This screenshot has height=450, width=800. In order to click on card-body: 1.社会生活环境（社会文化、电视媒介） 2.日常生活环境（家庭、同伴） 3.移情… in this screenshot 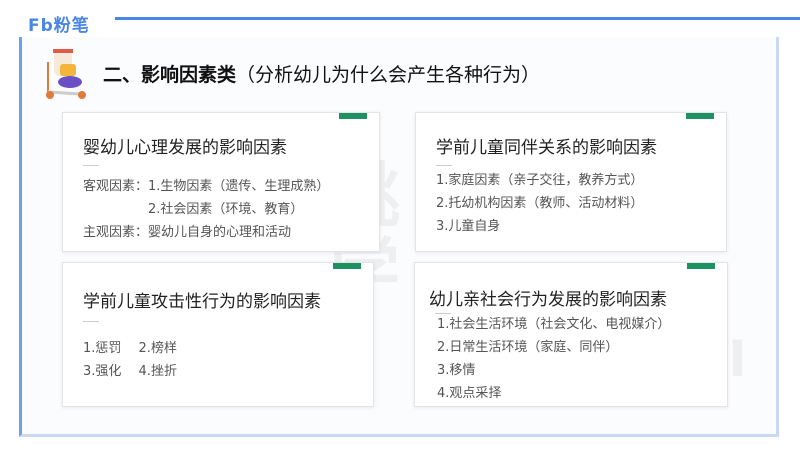, I will do `click(553, 359)`.